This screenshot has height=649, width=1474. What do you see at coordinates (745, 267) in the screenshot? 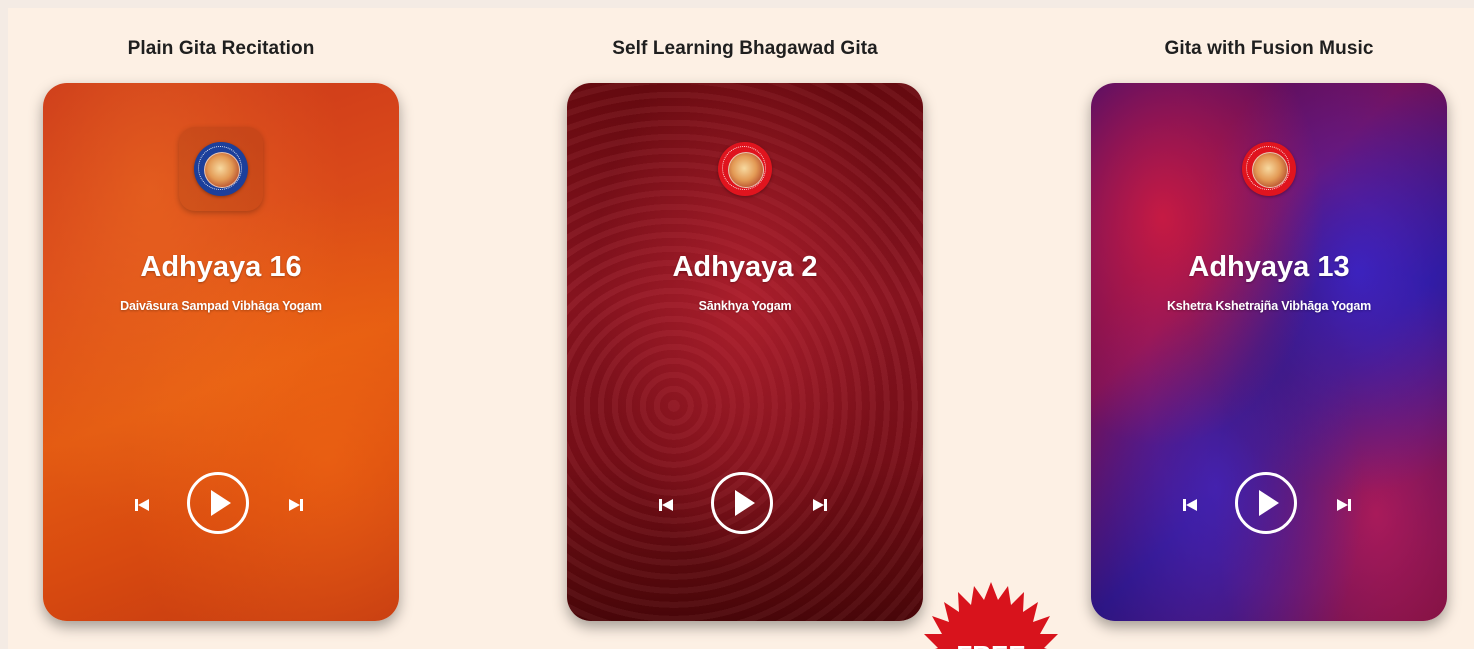
I see `chapter-title: Adhyaya 2` at bounding box center [745, 267].